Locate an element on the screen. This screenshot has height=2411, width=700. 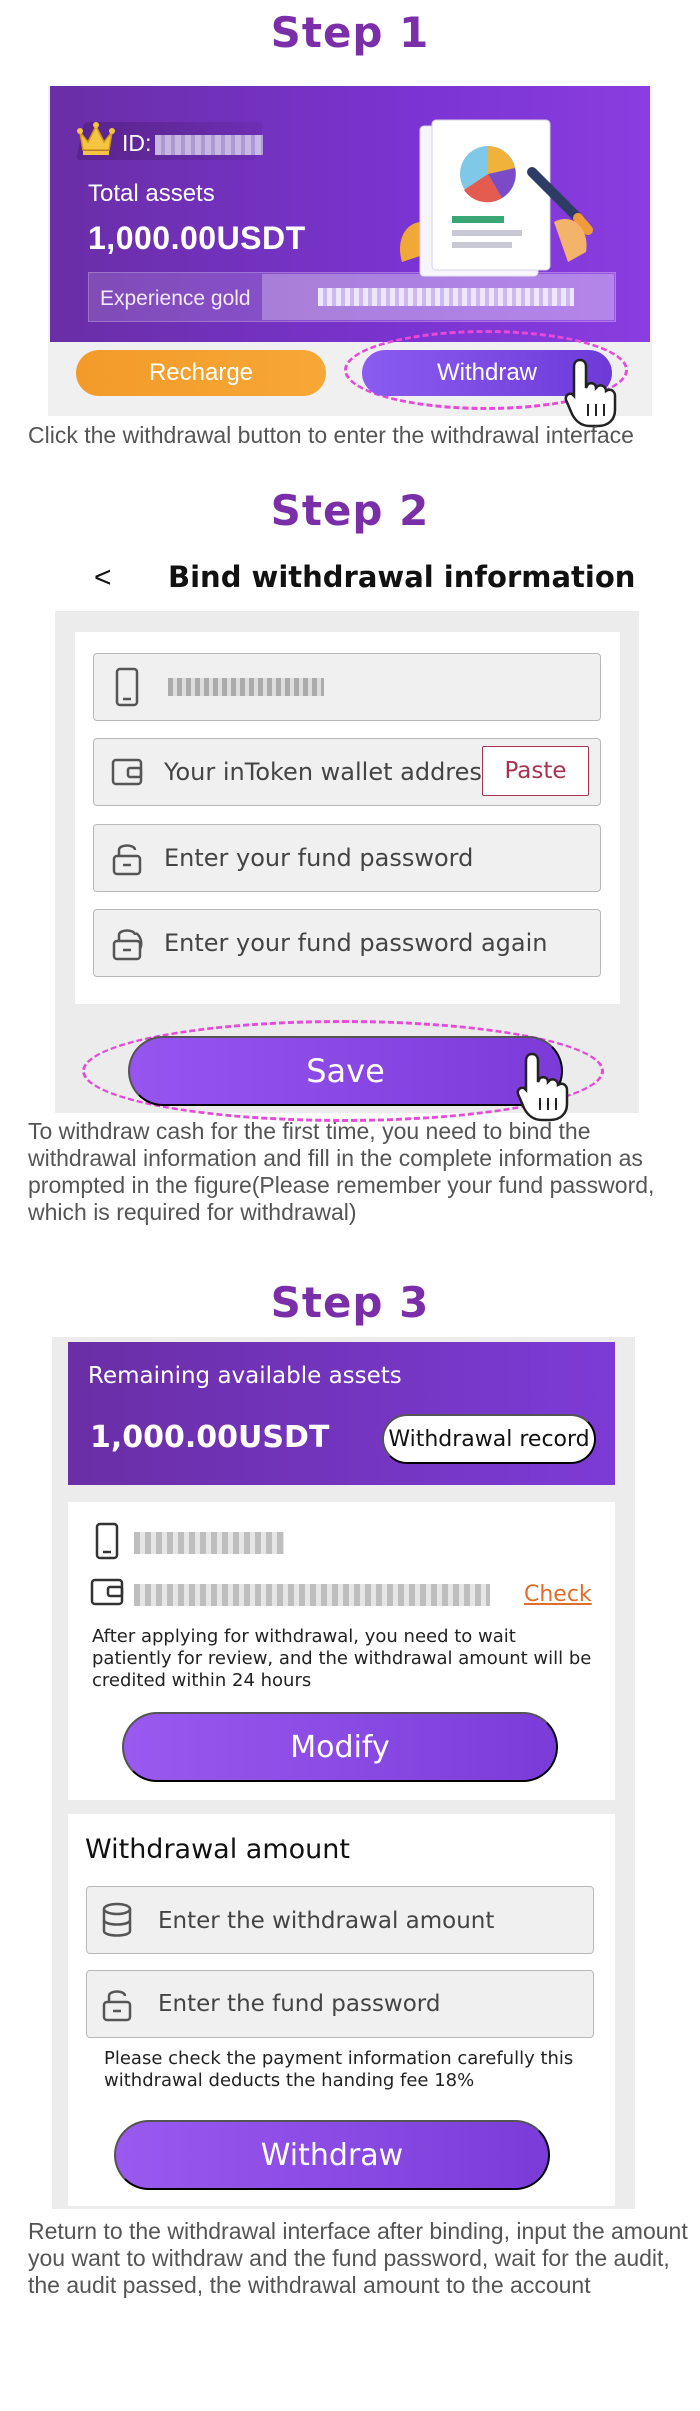
bound-phone-blurred is located at coordinates (209, 1543).